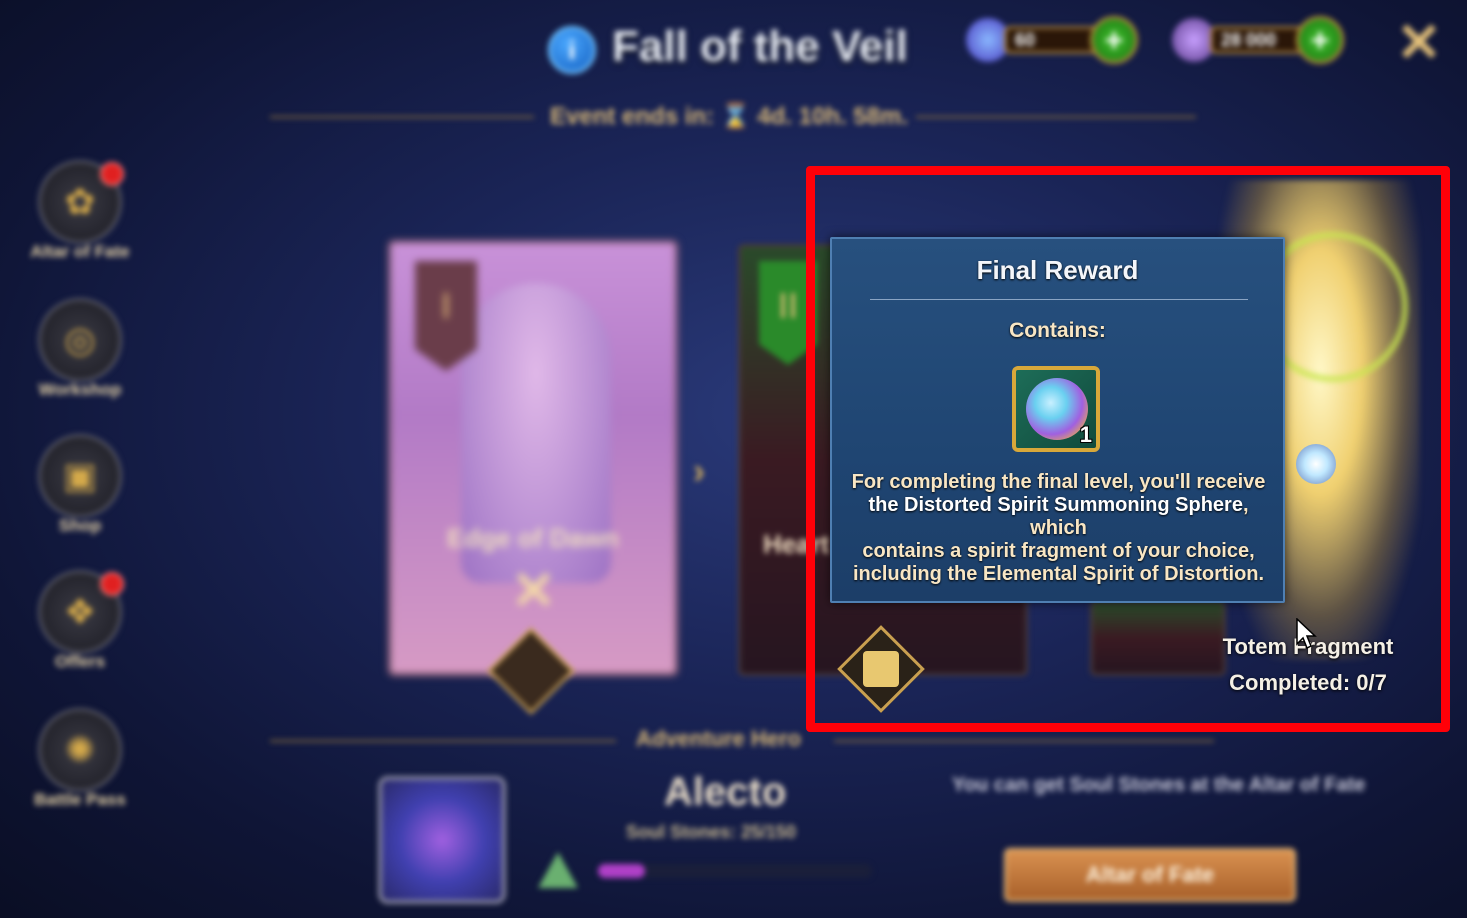 The image size is (1467, 918). Describe the element at coordinates (534, 591) in the screenshot. I see `completed-mark-icon: ✕` at that location.